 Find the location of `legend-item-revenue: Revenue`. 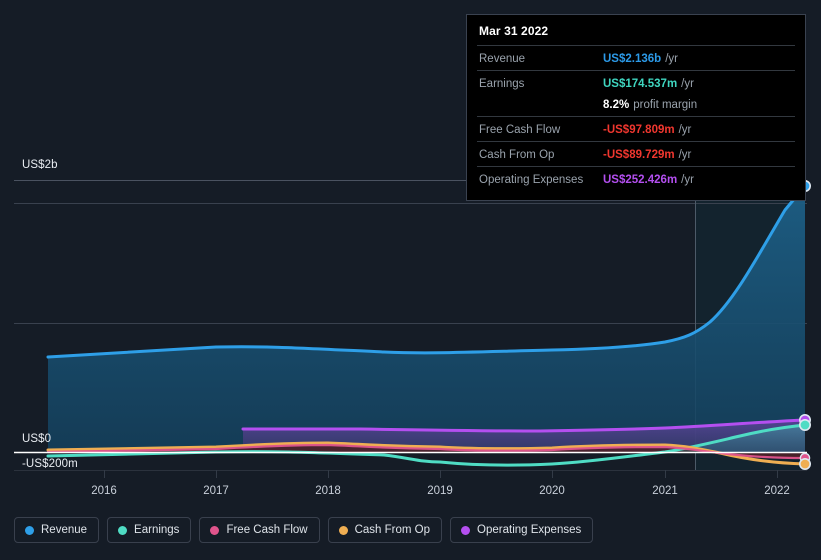

legend-item-revenue: Revenue is located at coordinates (57, 530).